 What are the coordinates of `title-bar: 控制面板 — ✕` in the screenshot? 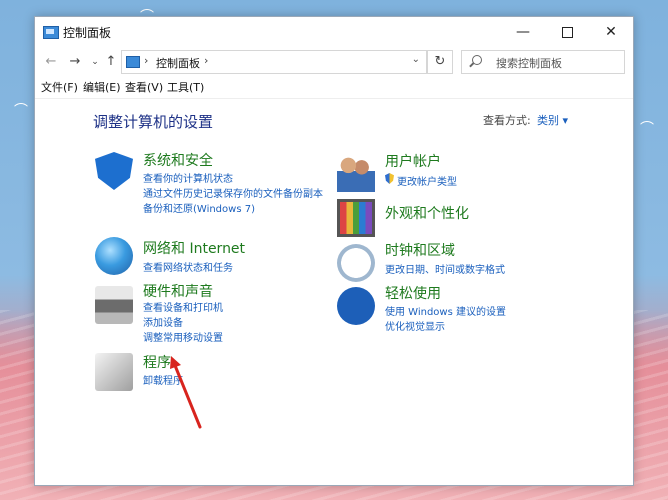 It's located at (334, 32).